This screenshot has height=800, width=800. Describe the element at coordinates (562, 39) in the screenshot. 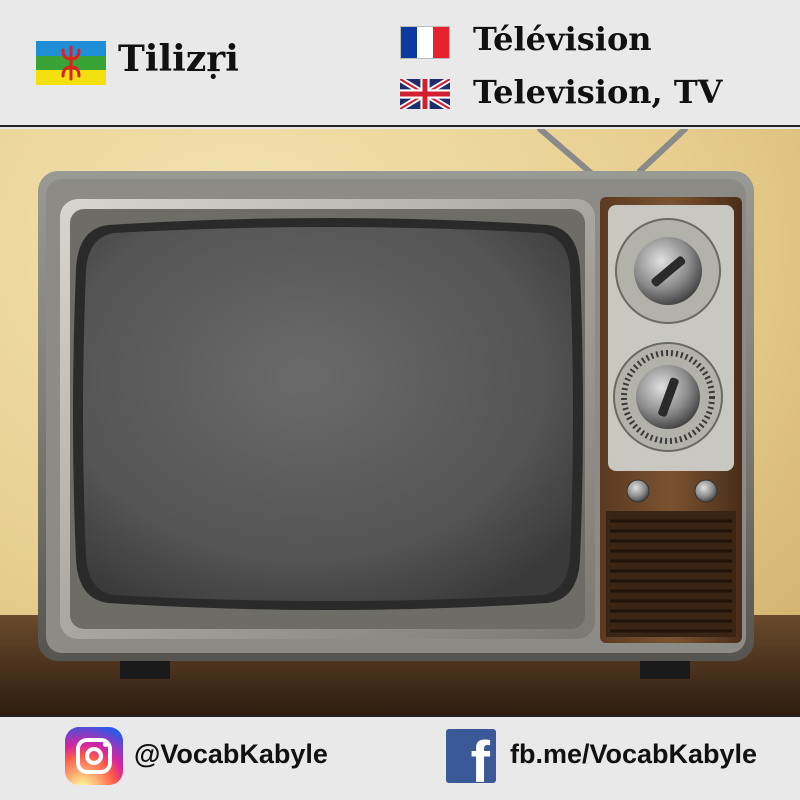

I see `french-word: Télévision` at that location.